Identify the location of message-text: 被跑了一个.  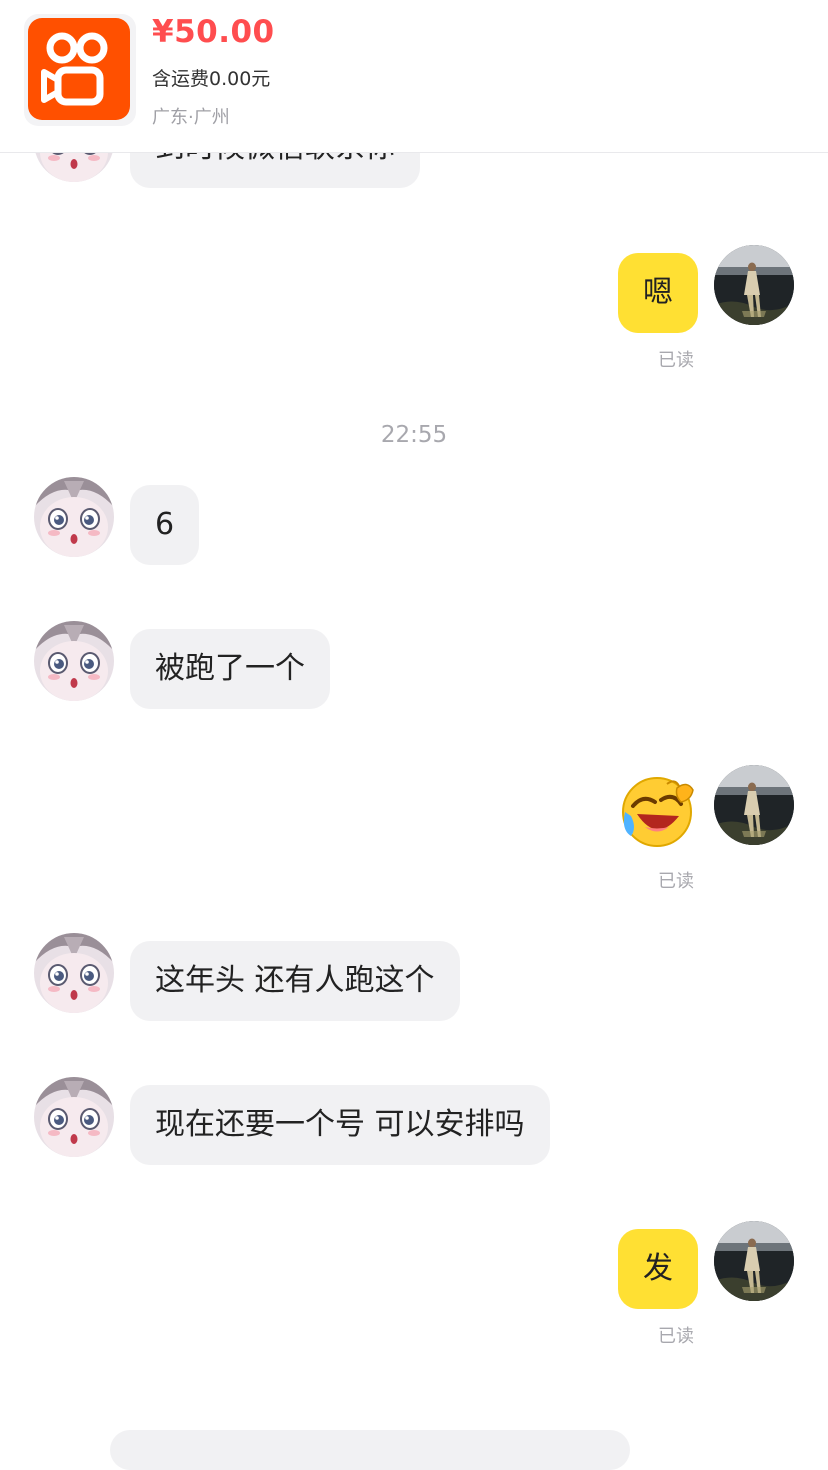
(230, 668).